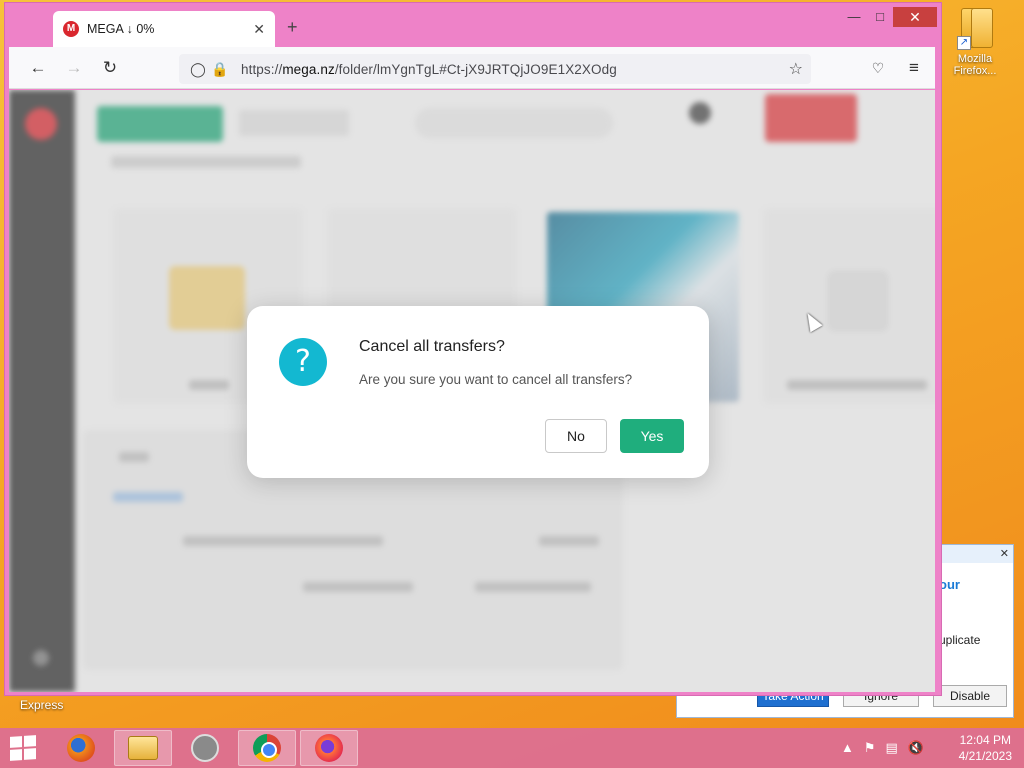  I want to click on bookmark-star-icon: ☆, so click(796, 69).